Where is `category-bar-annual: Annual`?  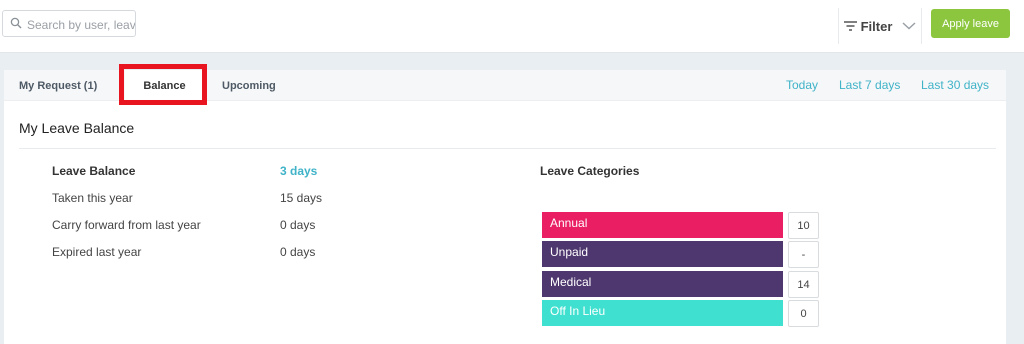 category-bar-annual: Annual is located at coordinates (662, 225).